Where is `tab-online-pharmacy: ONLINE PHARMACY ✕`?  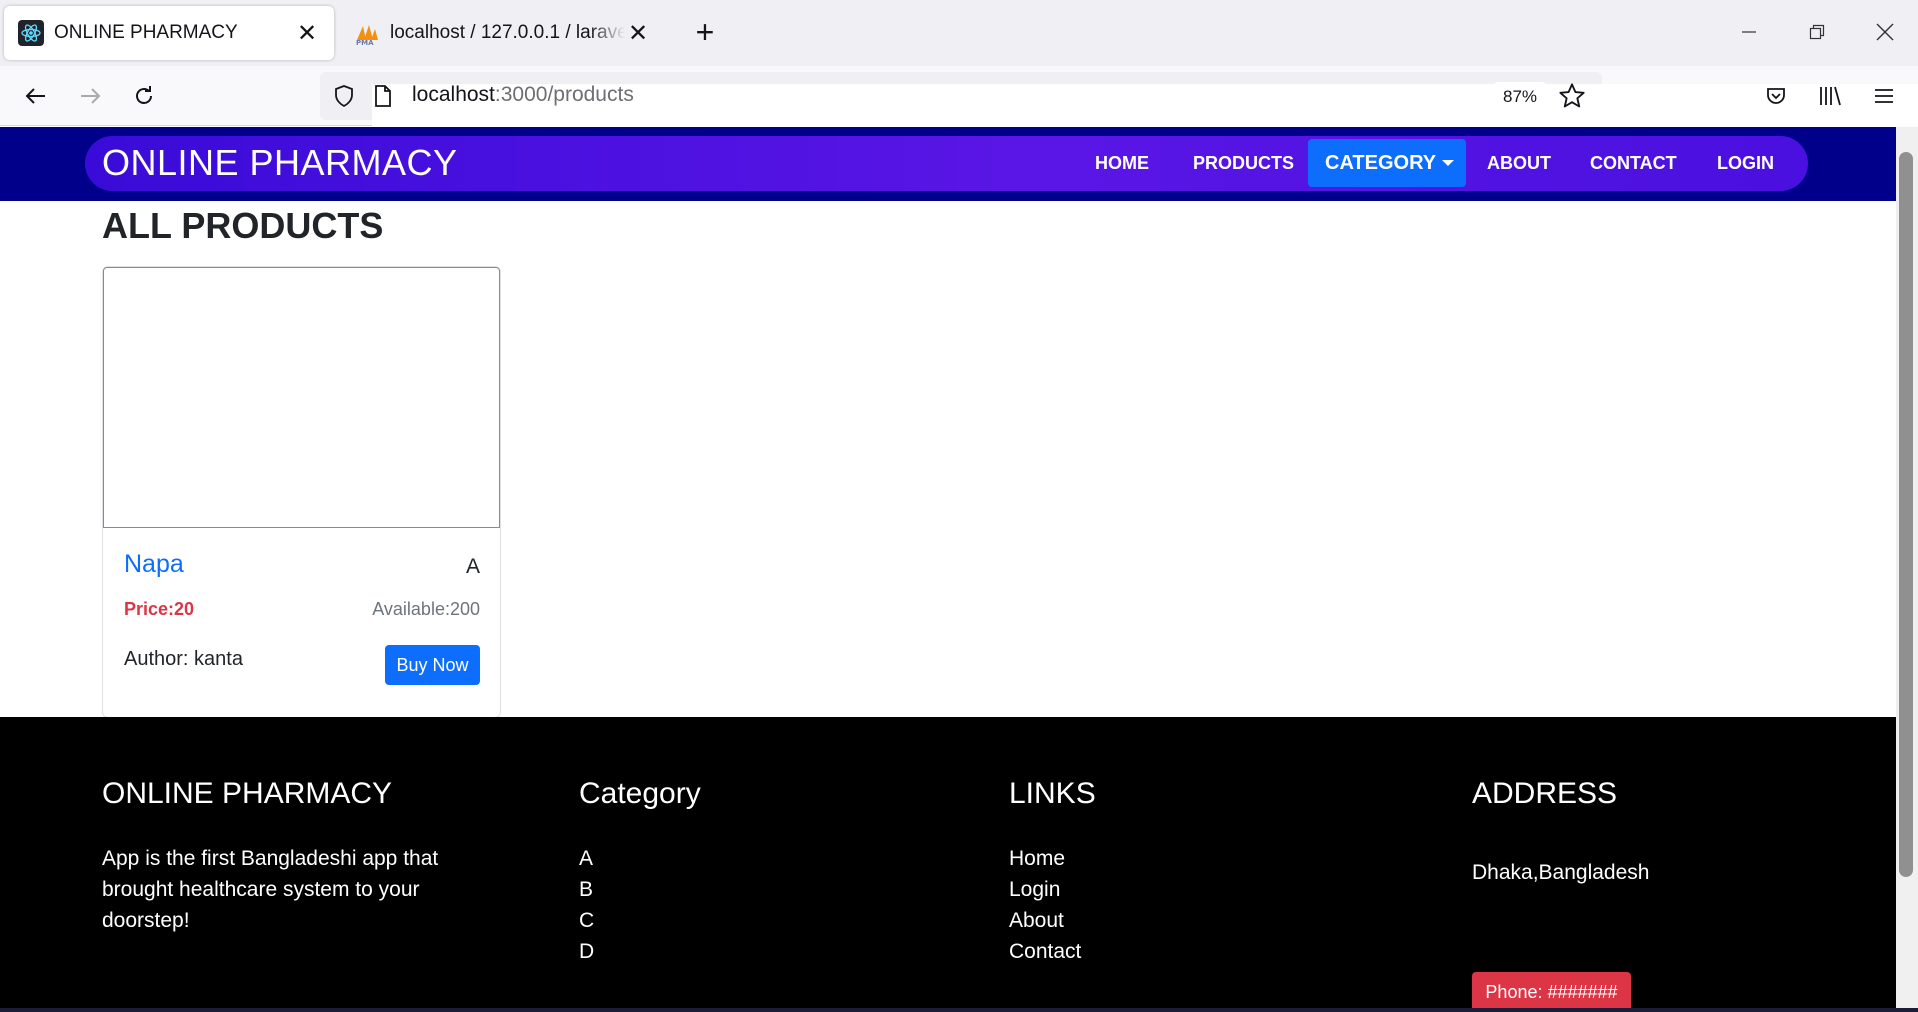
tab-online-pharmacy: ONLINE PHARMACY ✕ is located at coordinates (169, 33).